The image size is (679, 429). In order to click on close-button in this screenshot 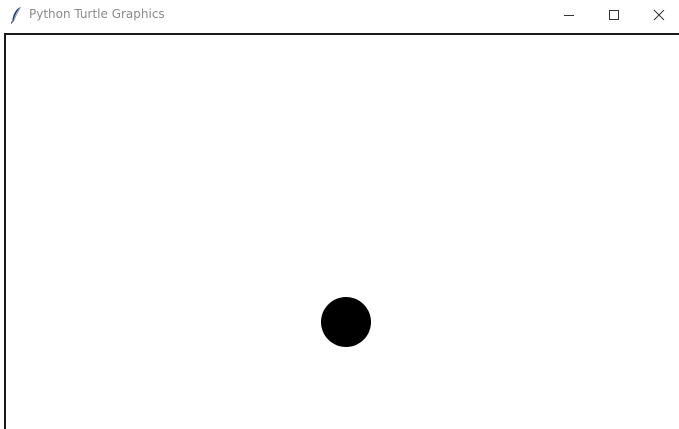, I will do `click(657, 14)`.